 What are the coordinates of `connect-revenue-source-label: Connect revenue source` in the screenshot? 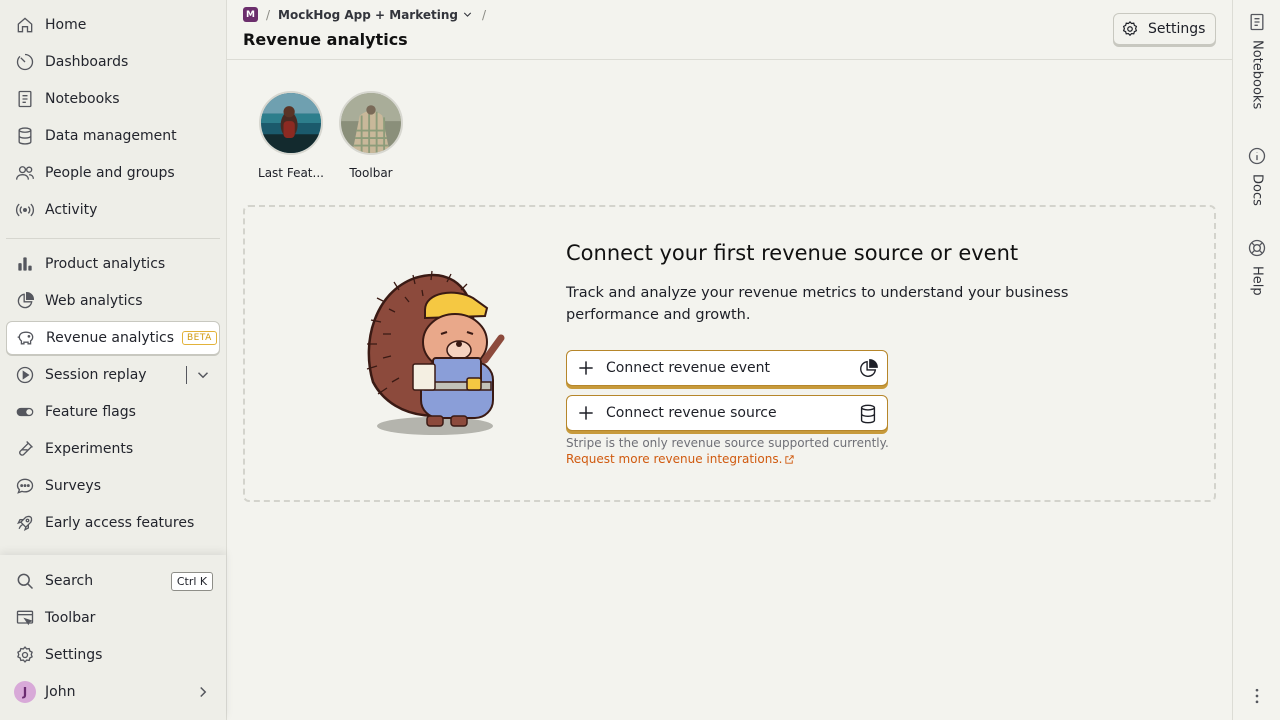 It's located at (691, 413).